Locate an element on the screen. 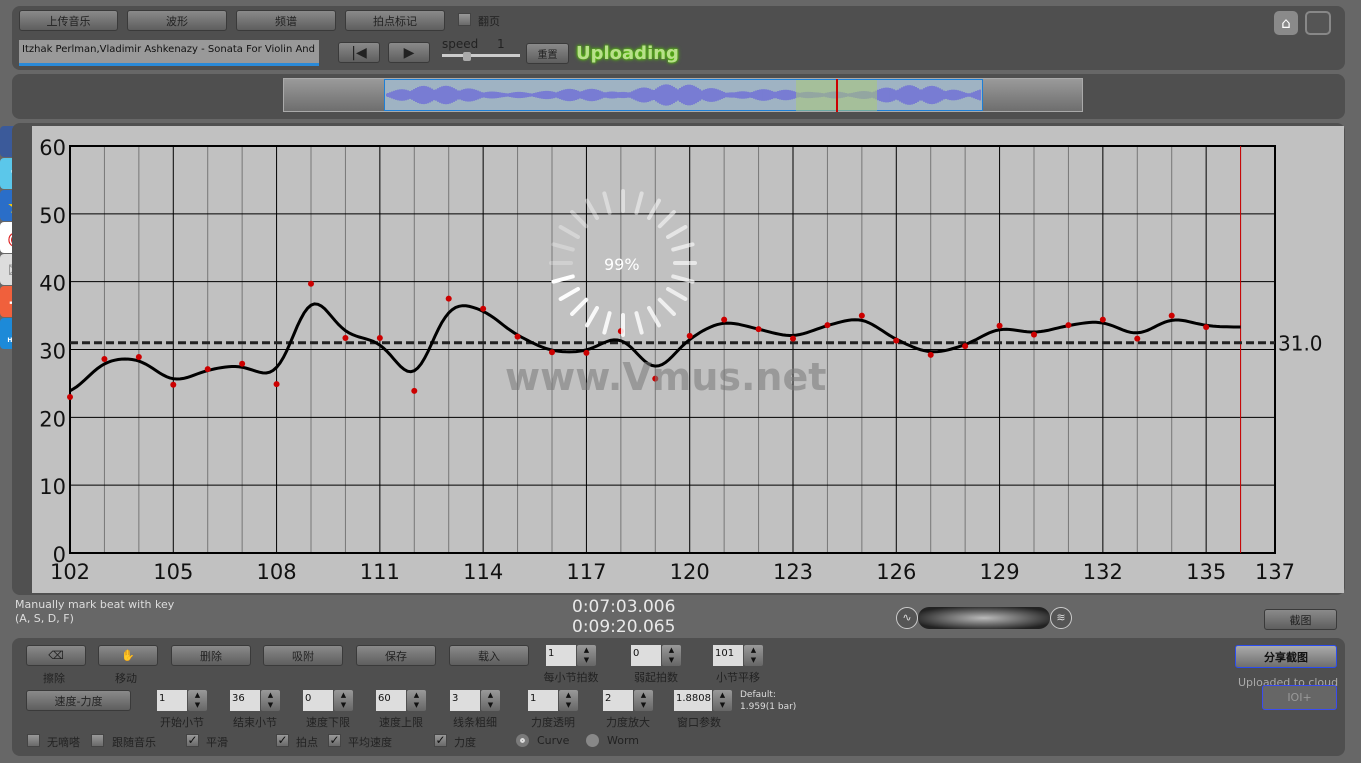 This screenshot has height=763, width=1361. x-tick-label: 108 is located at coordinates (277, 572).